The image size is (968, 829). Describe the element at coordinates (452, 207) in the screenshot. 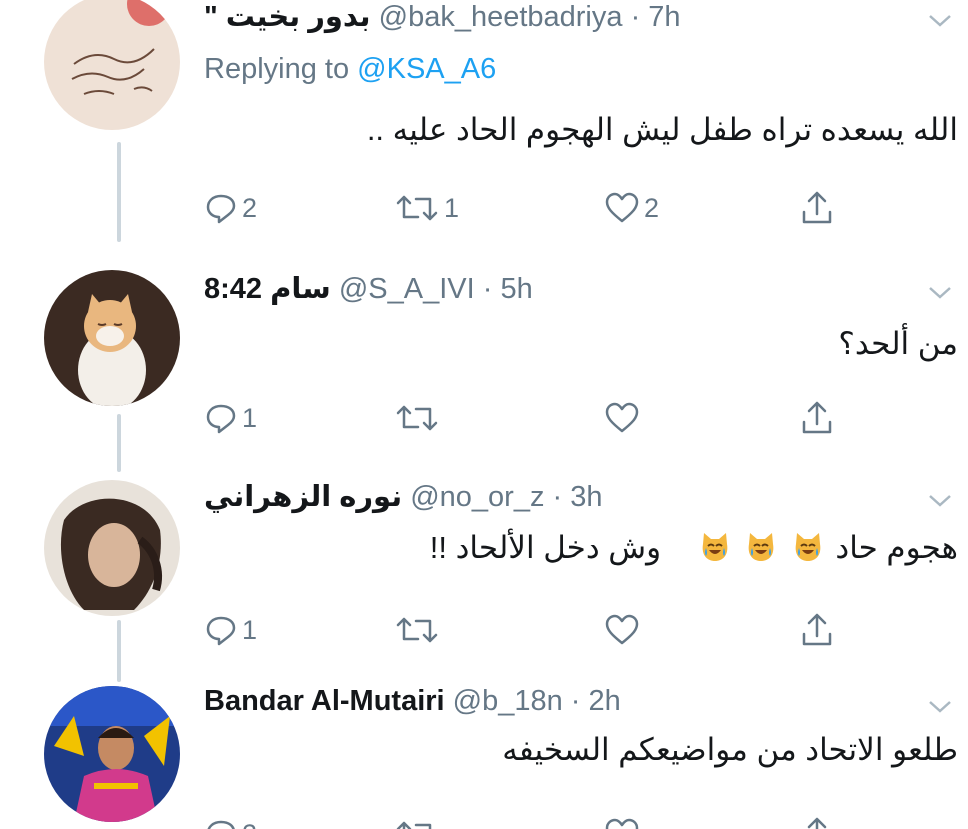

I see `retweet-count: 1` at that location.